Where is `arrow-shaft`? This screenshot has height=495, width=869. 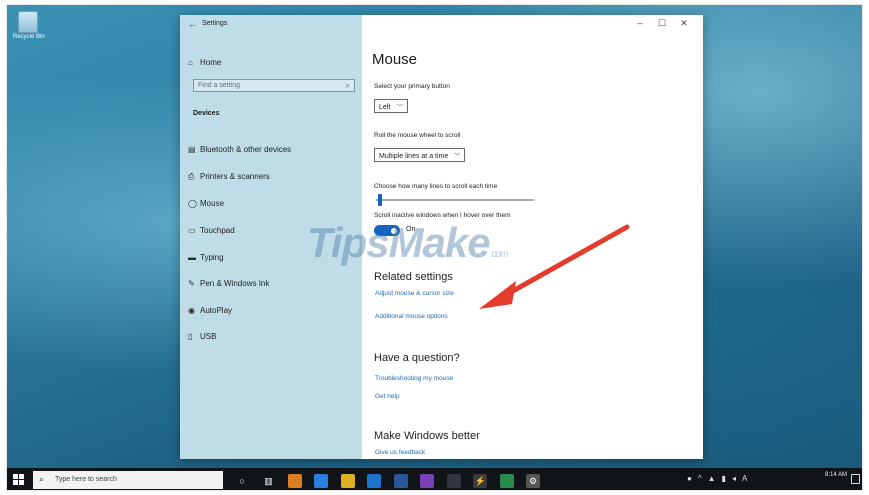 arrow-shaft is located at coordinates (565, 261).